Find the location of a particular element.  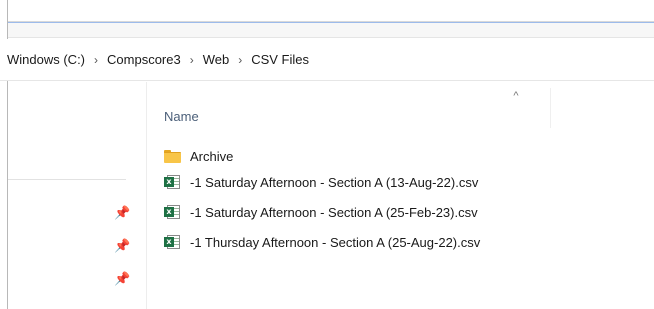

ribbon-strip is located at coordinates (331, 30).